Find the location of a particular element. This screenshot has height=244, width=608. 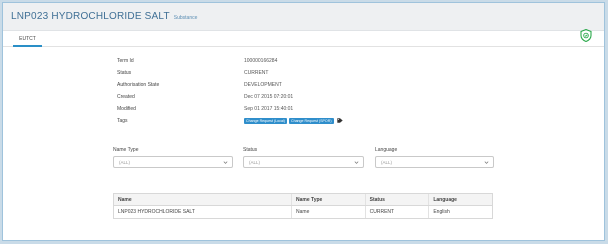

detail-label: Authorisation State is located at coordinates (138, 85).